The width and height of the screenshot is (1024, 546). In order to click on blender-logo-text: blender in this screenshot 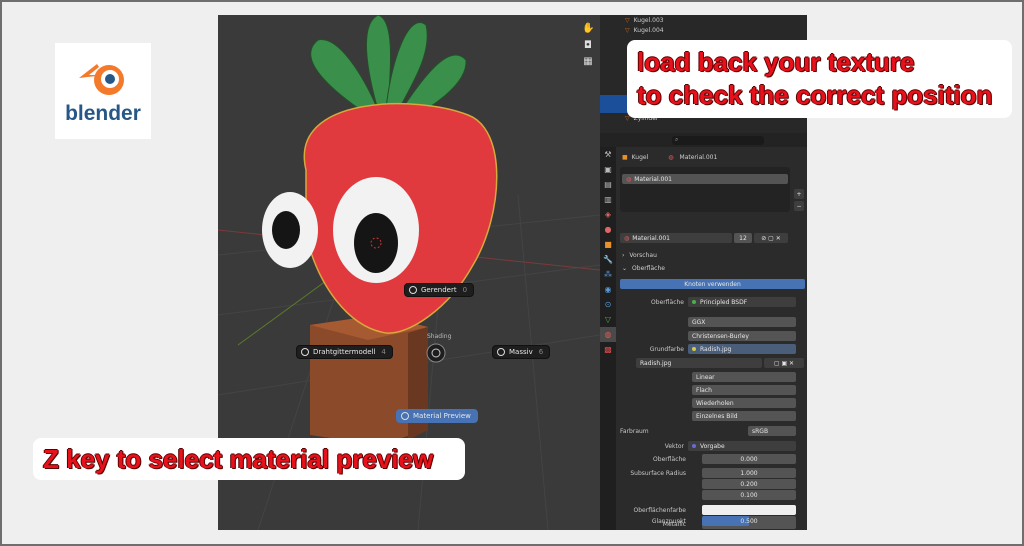, I will do `click(103, 113)`.